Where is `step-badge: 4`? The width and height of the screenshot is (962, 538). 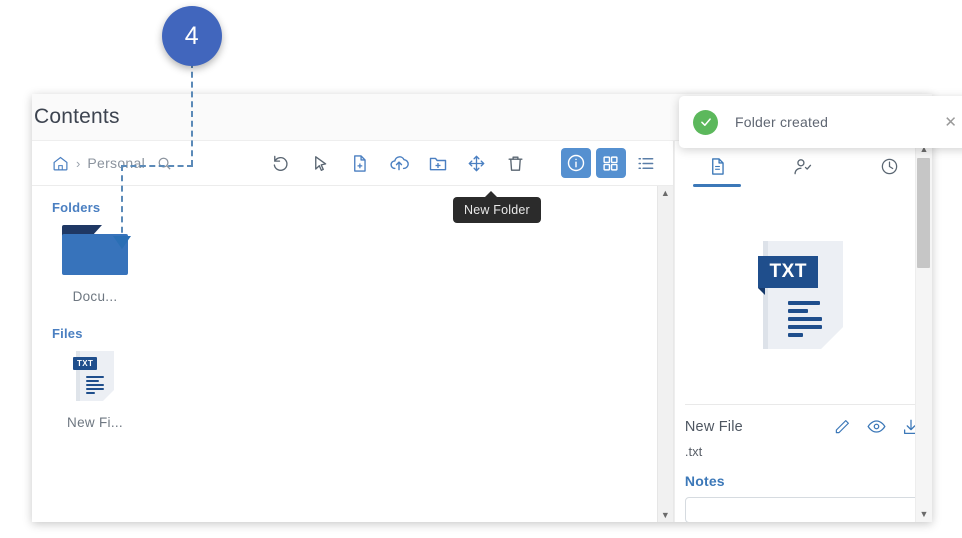 step-badge: 4 is located at coordinates (192, 36).